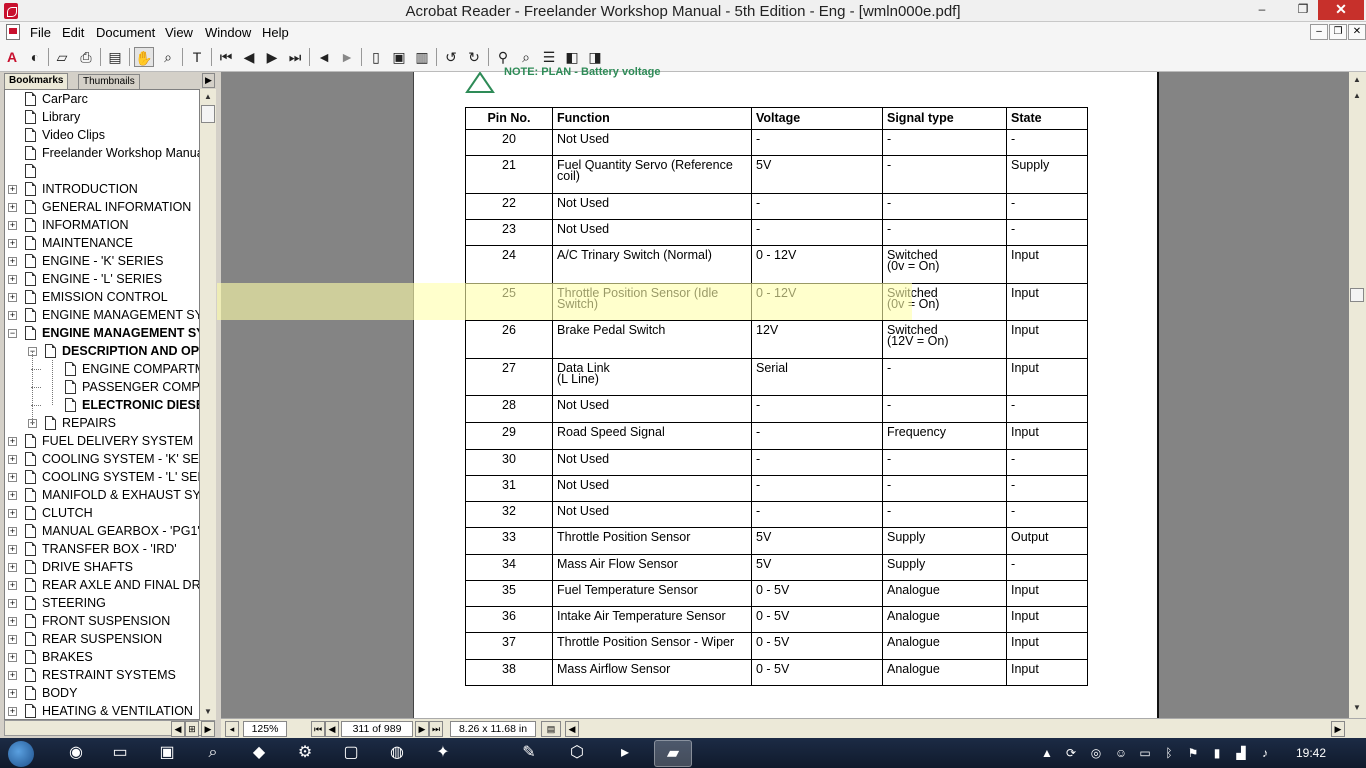  Describe the element at coordinates (318, 729) in the screenshot. I see `status-first-page-icon: ⏮` at that location.